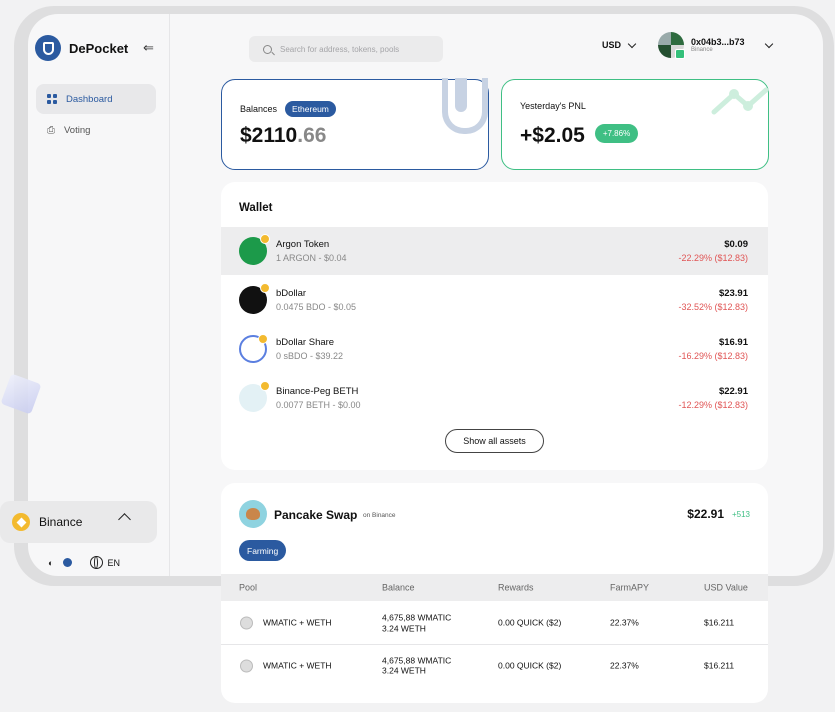 This screenshot has width=835, height=712. I want to click on ballot-box-icon: ⎙, so click(51, 130).